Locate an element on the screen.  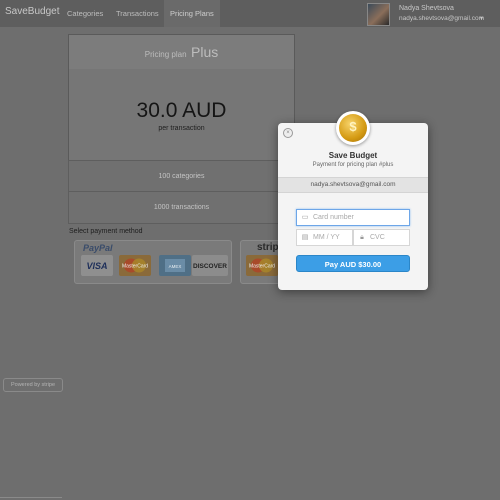
user-avatar is located at coordinates (378, 14).